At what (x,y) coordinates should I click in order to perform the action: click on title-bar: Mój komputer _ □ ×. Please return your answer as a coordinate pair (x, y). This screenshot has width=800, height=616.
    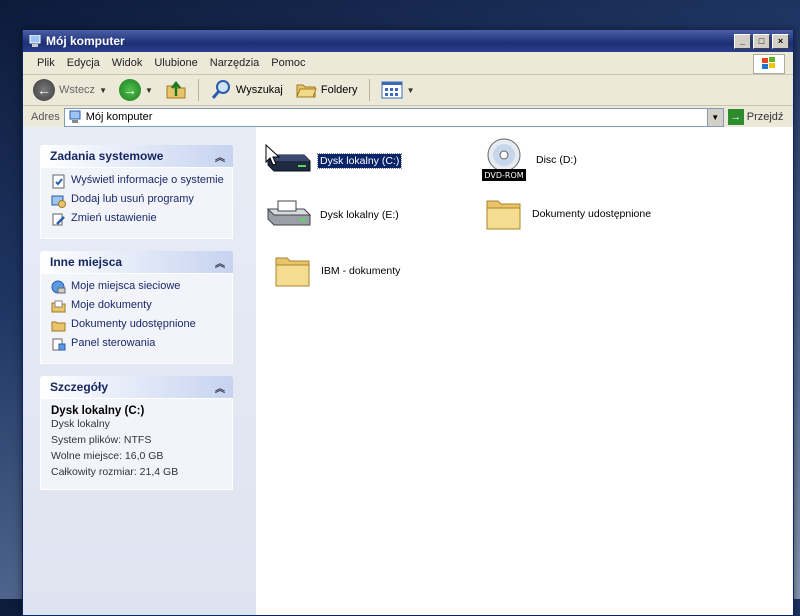
    Looking at the image, I should click on (408, 41).